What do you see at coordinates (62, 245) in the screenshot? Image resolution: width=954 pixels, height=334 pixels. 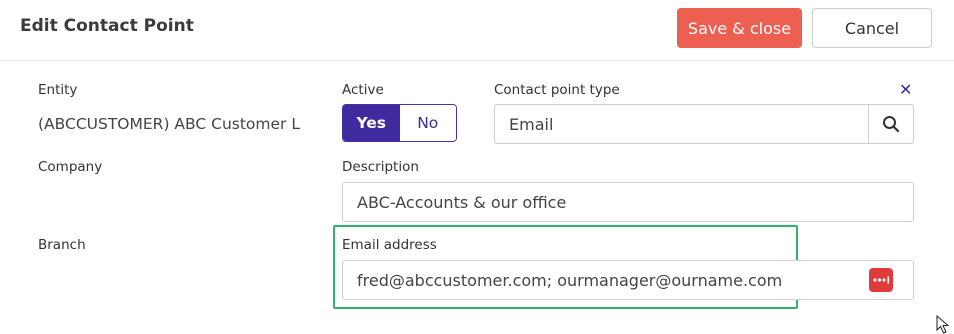 I see `branch-label: Branch` at bounding box center [62, 245].